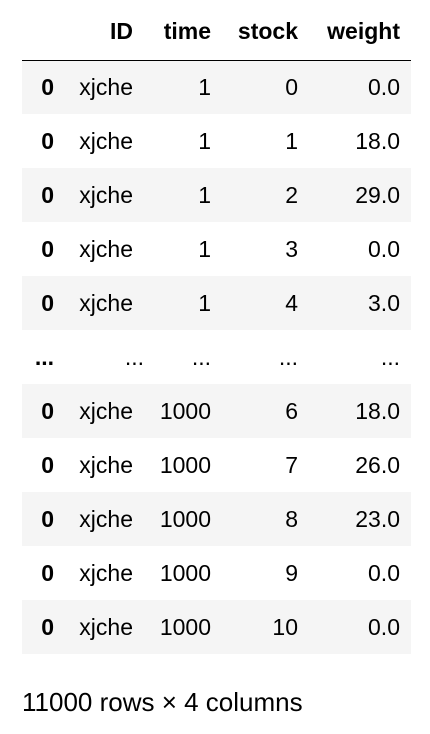  Describe the element at coordinates (216, 195) in the screenshot. I see `table-row: 0 xjche 1 2 29.0` at that location.